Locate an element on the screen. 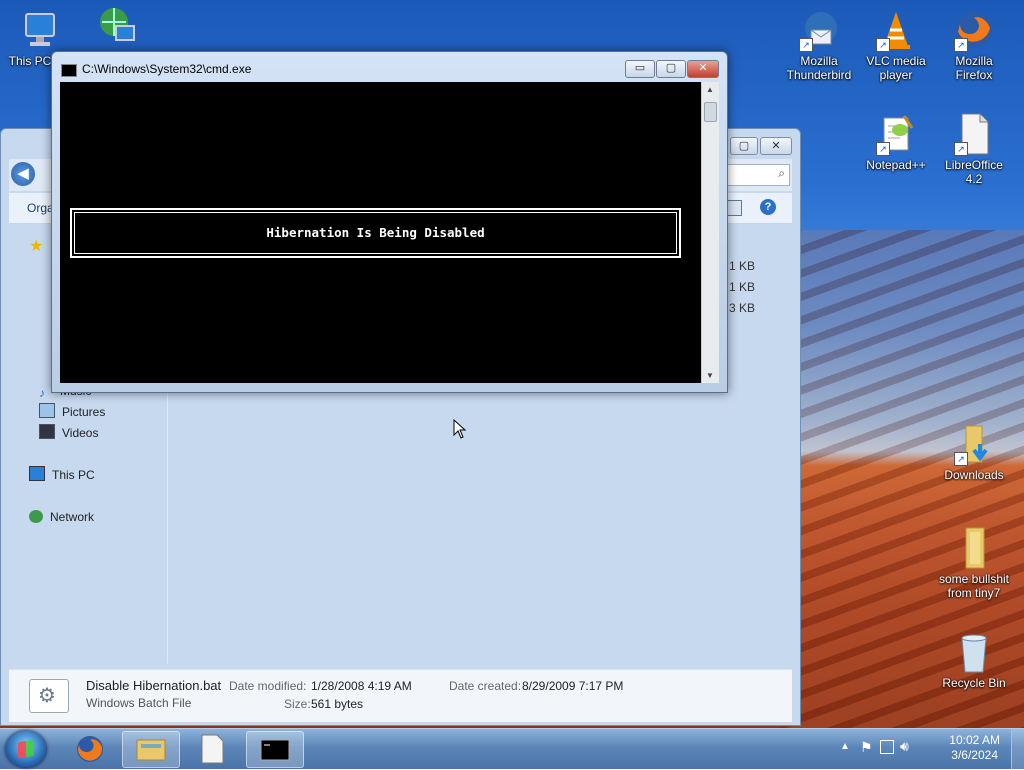  desktop-icon-firefox: ↗ Mozilla Firefox is located at coordinates (974, 45).